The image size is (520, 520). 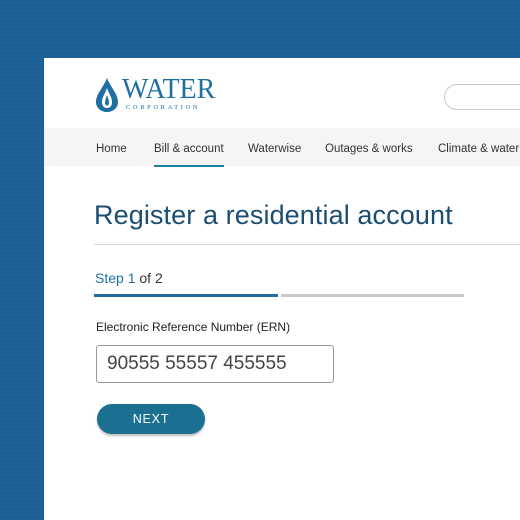 What do you see at coordinates (369, 147) in the screenshot?
I see `nav-item-outages-works: Outages & works` at bounding box center [369, 147].